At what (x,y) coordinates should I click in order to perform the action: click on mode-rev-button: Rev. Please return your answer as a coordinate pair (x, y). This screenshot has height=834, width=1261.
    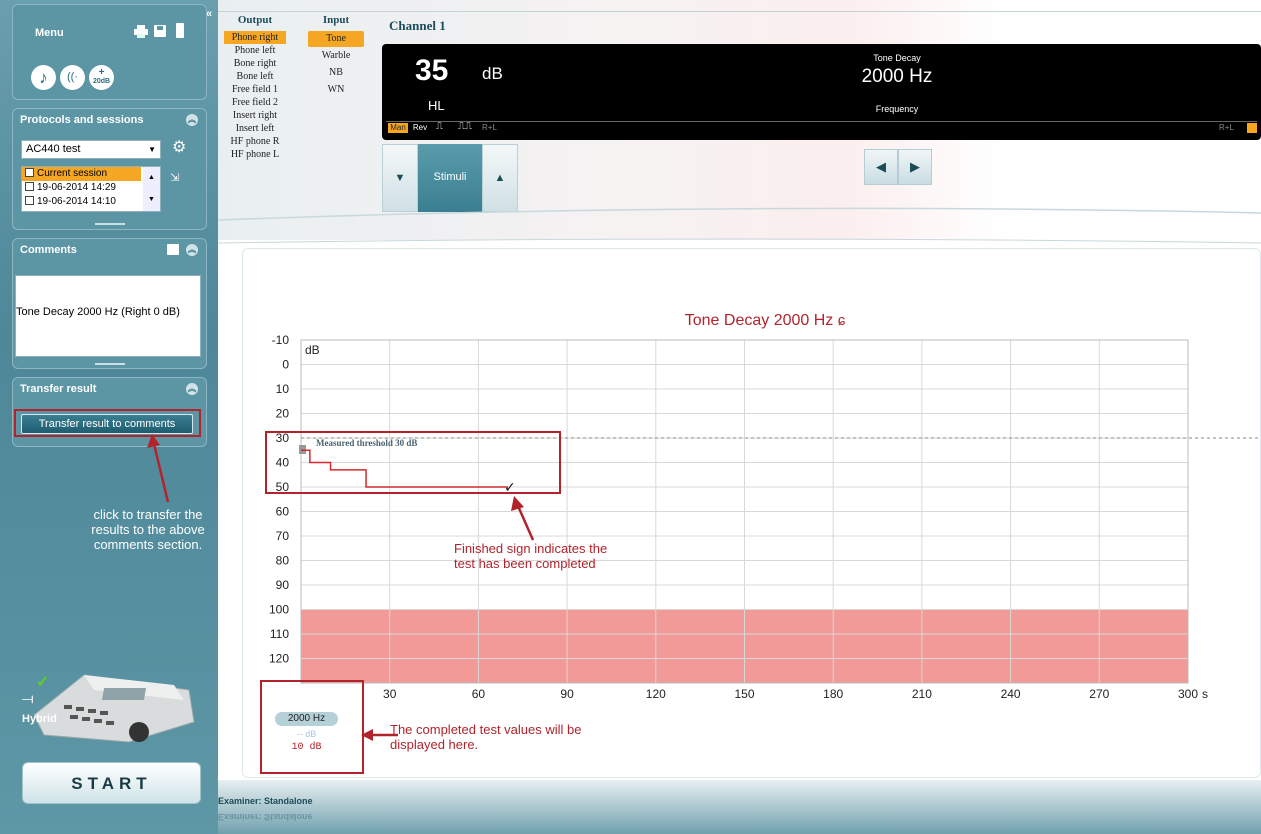
    Looking at the image, I should click on (420, 128).